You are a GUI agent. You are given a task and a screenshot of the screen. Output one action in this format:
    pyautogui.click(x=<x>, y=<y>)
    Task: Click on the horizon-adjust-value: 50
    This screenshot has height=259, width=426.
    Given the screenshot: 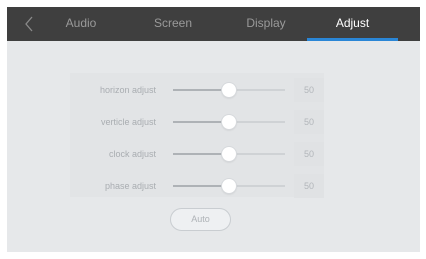 What is the action you would take?
    pyautogui.click(x=309, y=90)
    